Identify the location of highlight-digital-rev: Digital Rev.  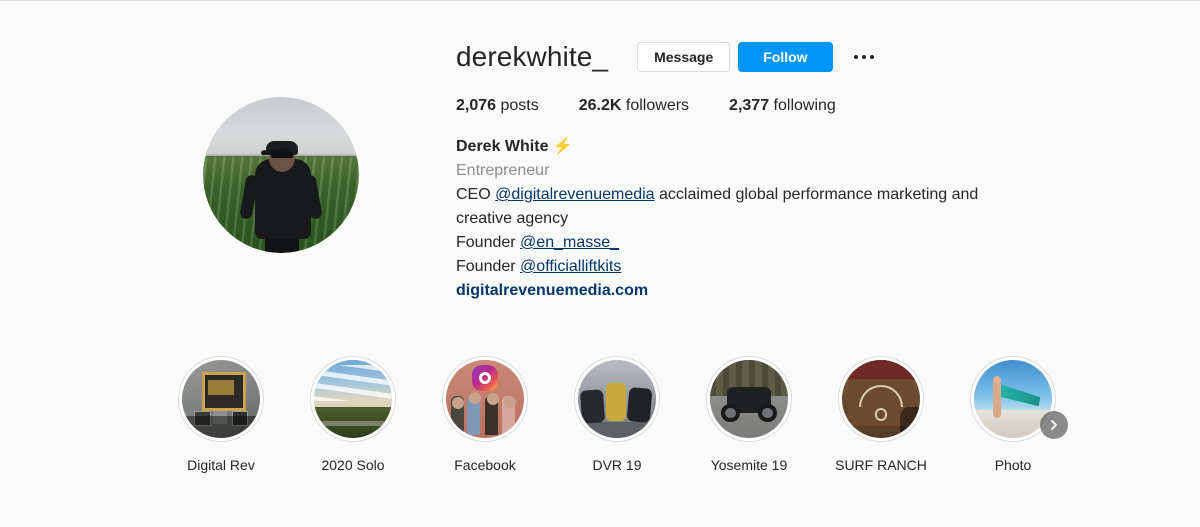
(221, 415).